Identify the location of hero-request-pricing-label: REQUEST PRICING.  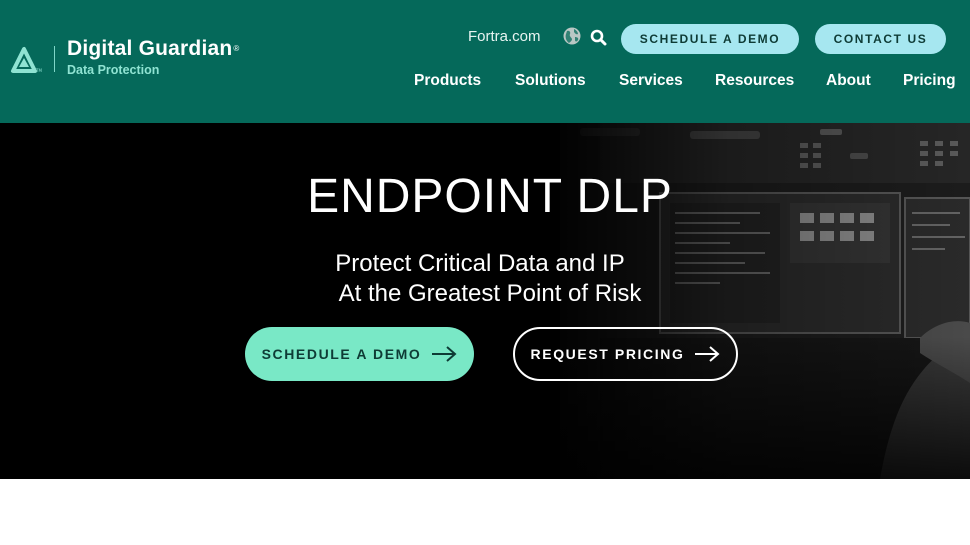
(607, 354).